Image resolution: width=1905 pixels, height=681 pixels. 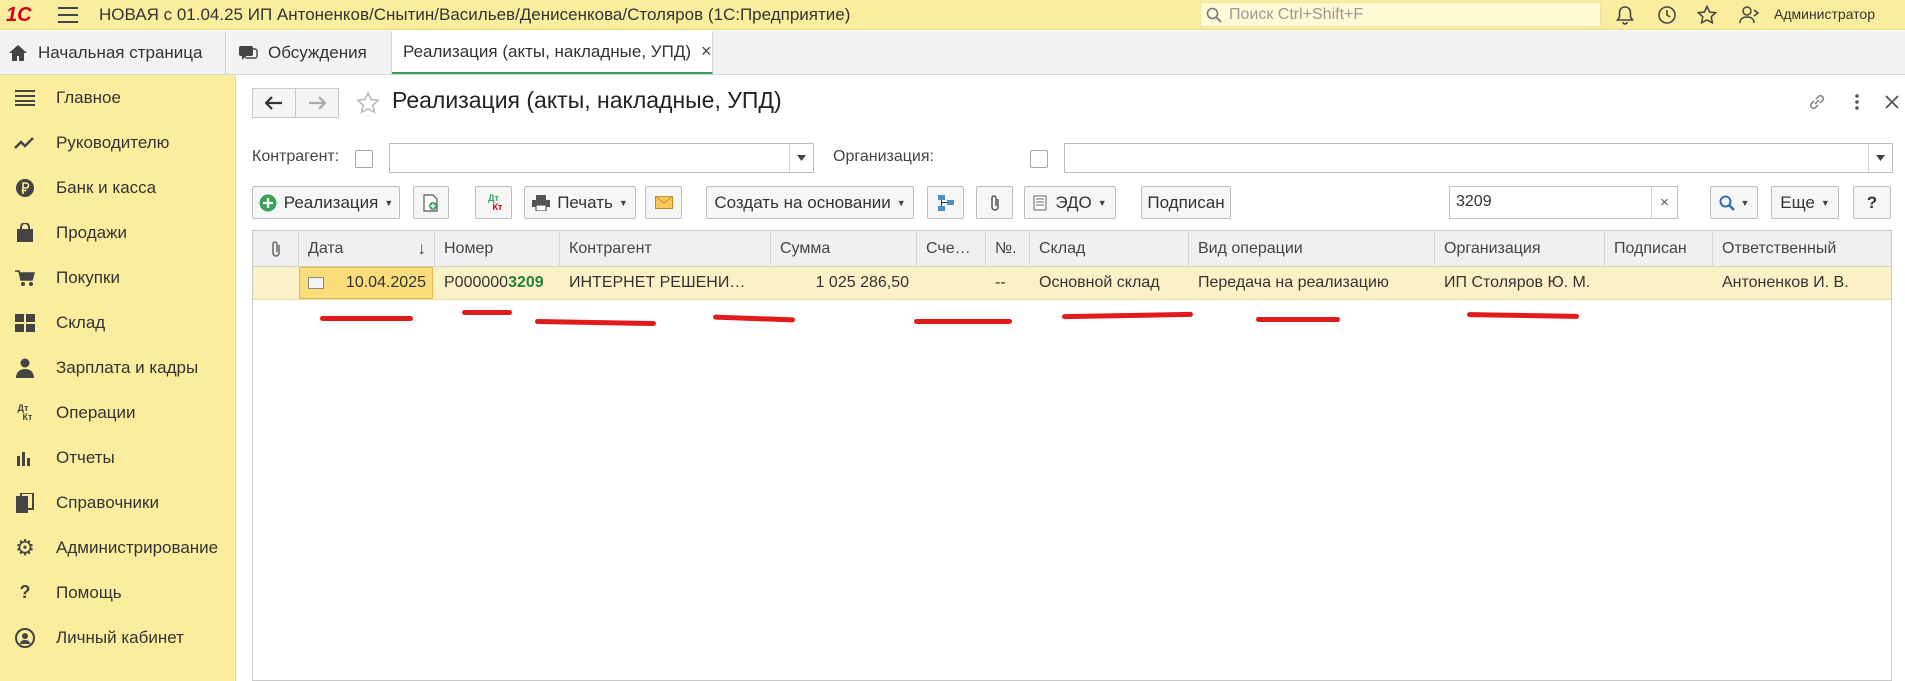 I want to click on column-warehouse: Склад, so click(x=1109, y=249).